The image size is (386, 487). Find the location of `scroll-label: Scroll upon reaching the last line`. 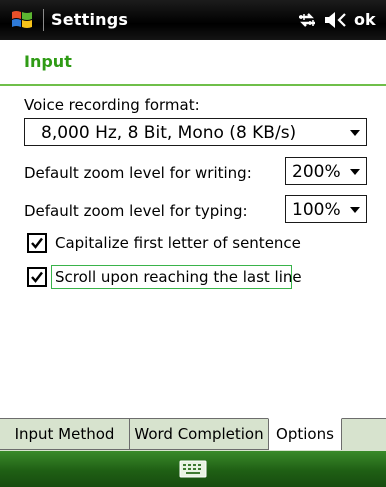

scroll-label: Scroll upon reaching the last line is located at coordinates (178, 277).